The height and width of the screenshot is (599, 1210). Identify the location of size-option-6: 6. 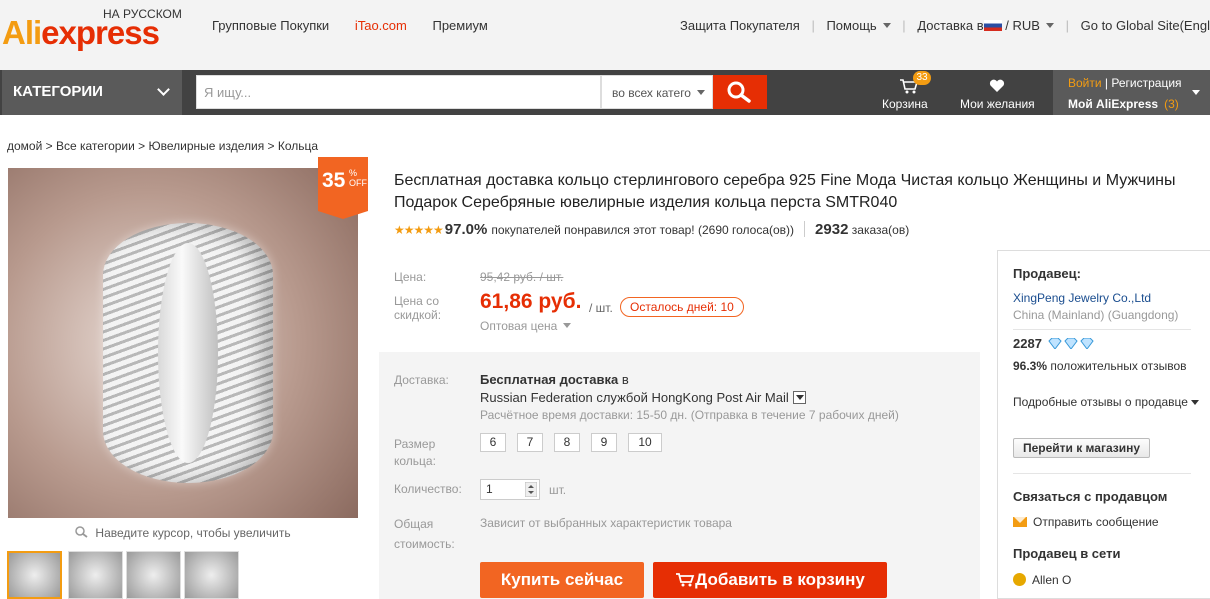
(493, 442).